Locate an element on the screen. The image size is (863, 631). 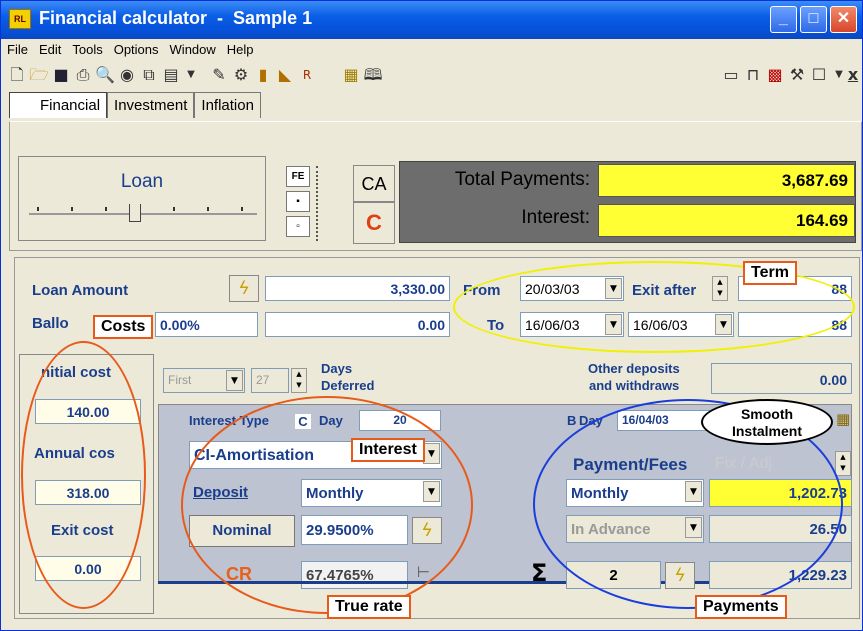
balloon-value-input: 0.00 is located at coordinates (357, 324).